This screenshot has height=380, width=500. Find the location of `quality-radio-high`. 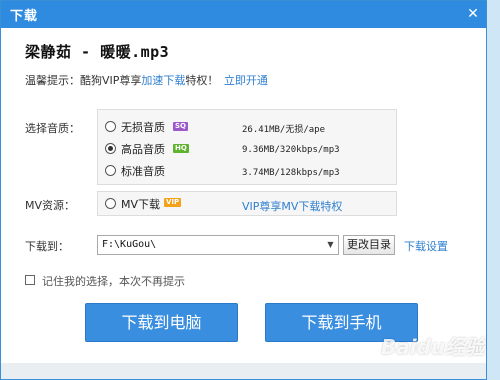

quality-radio-high is located at coordinates (110, 148).